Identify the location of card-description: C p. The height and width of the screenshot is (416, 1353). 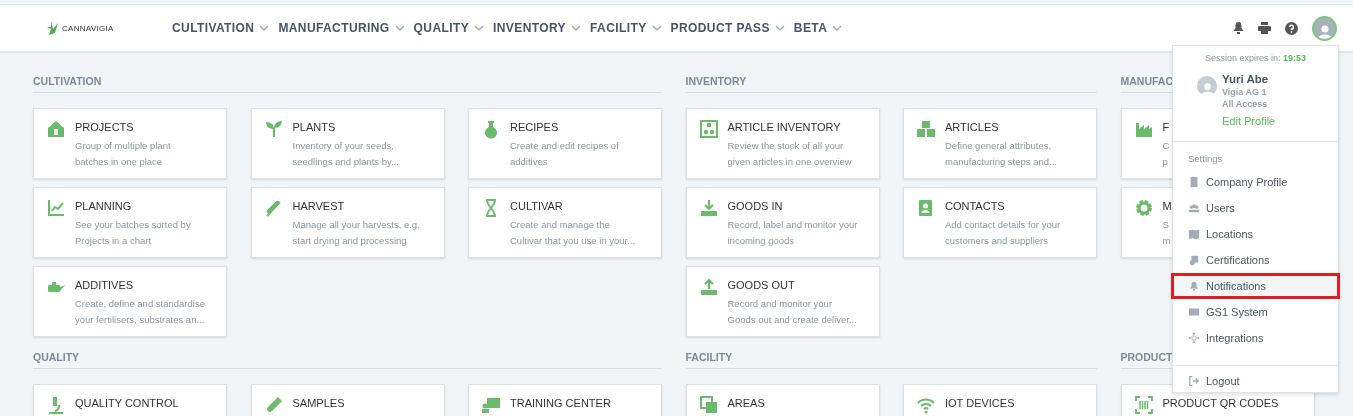
(1166, 154).